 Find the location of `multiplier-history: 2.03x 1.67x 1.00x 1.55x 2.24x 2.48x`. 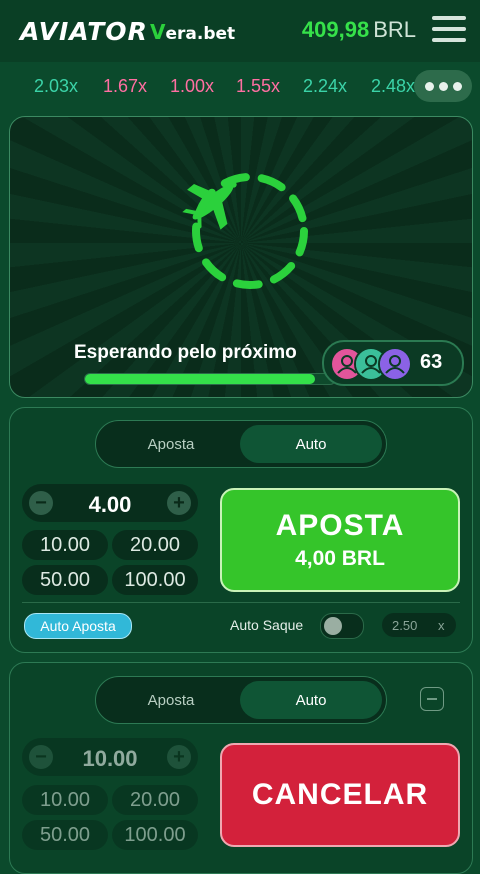

multiplier-history: 2.03x 1.67x 1.00x 1.55x 2.24x 2.48x is located at coordinates (240, 88).